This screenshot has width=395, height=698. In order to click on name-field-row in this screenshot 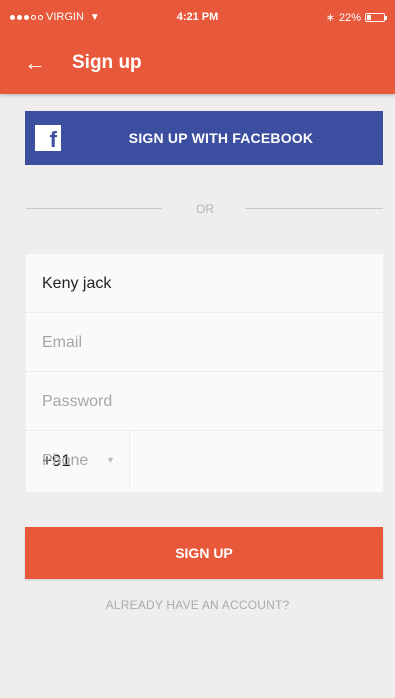, I will do `click(204, 283)`.